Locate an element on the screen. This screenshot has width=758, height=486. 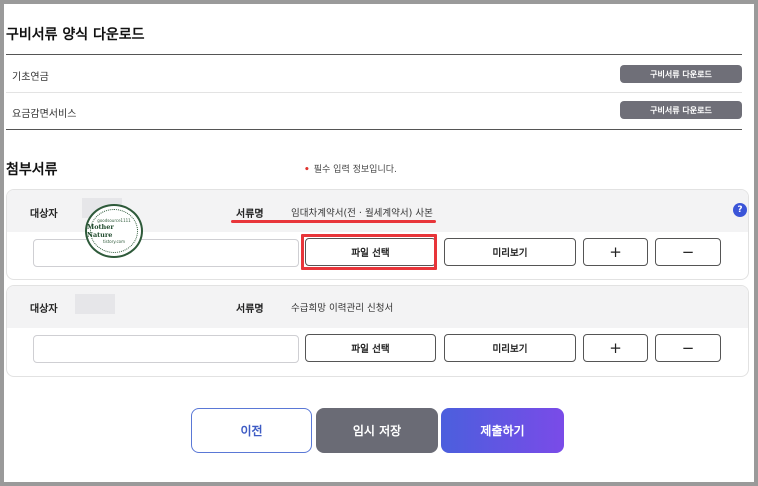
help-icon: ? is located at coordinates (740, 210).